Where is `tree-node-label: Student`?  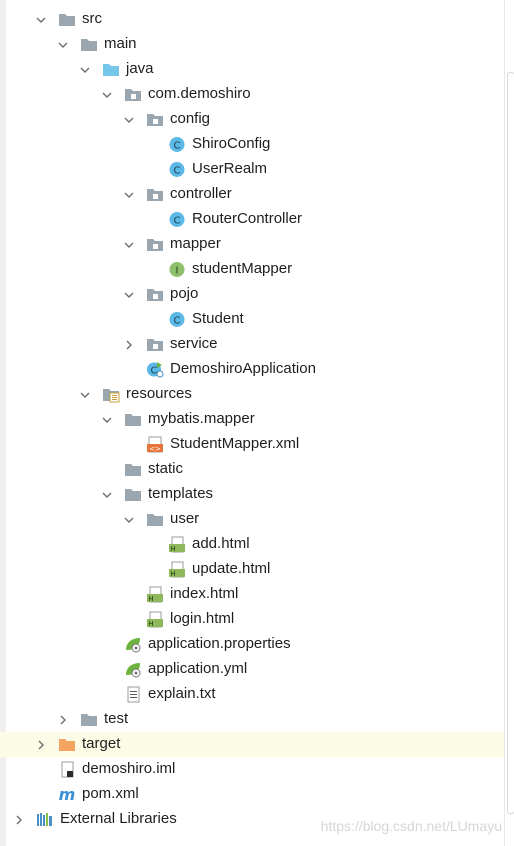 tree-node-label: Student is located at coordinates (218, 318).